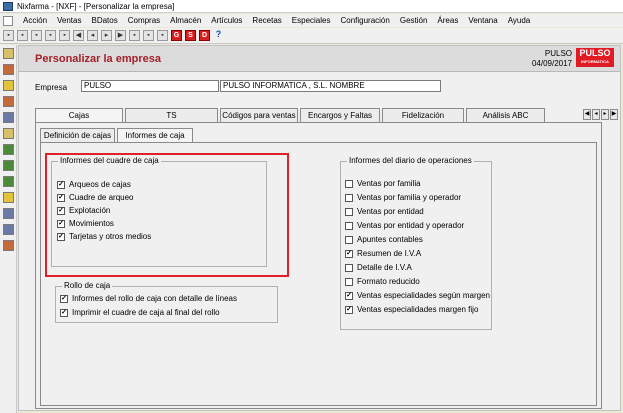 The height and width of the screenshot is (413, 623). Describe the element at coordinates (595, 53) in the screenshot. I see `logo-text: PULSO` at that location.